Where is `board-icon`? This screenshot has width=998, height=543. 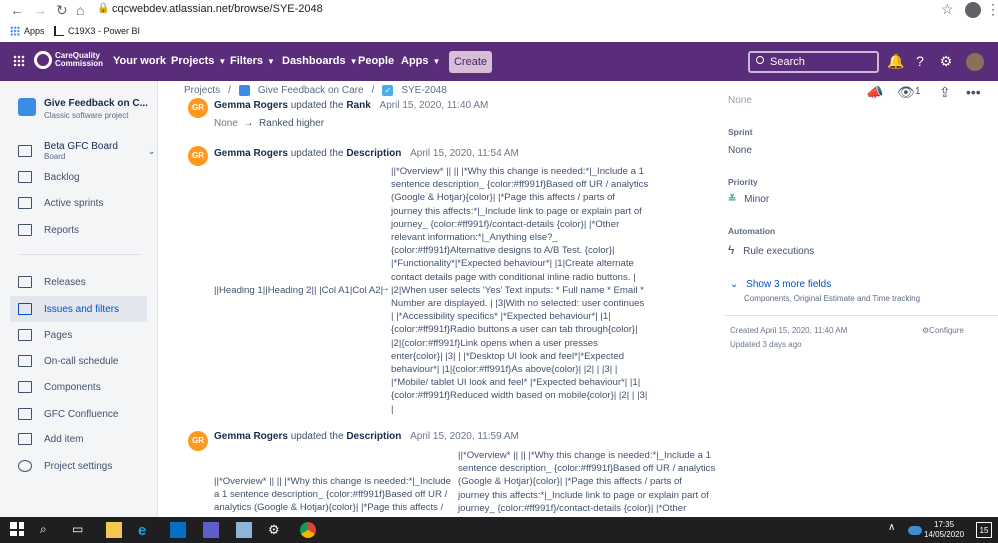 board-icon is located at coordinates (25, 151).